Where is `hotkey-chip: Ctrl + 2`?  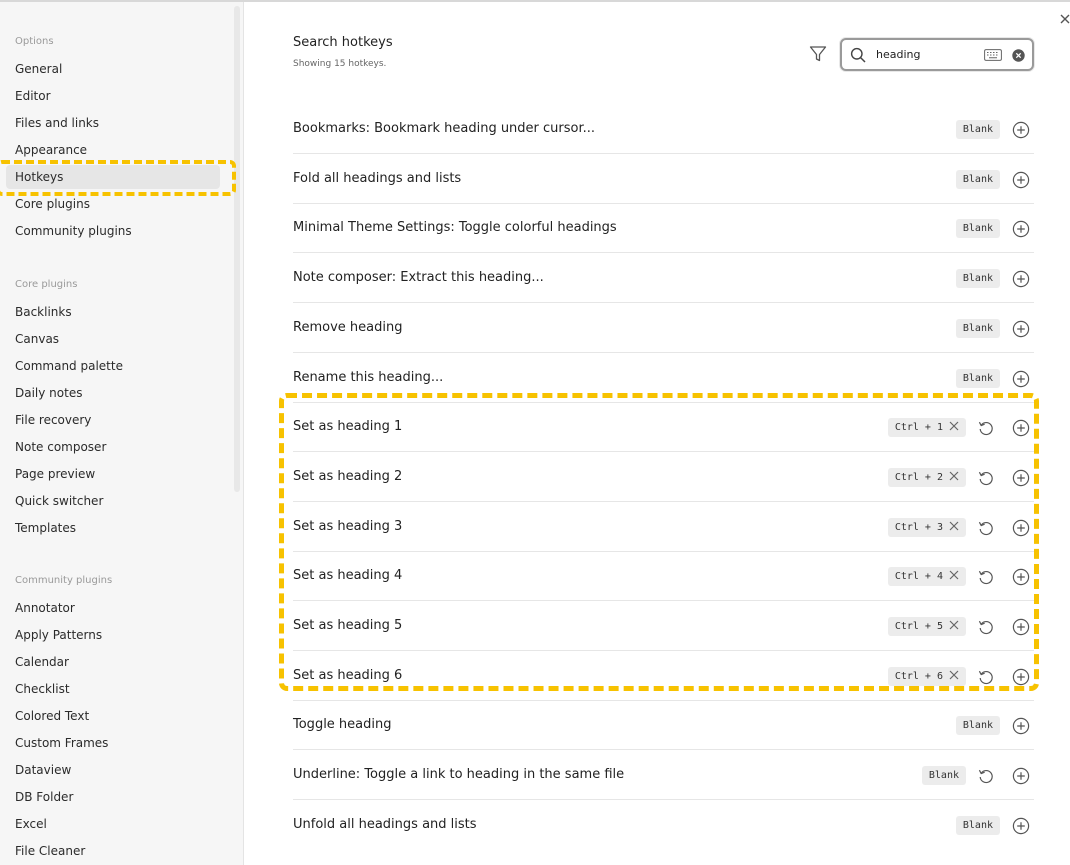 hotkey-chip: Ctrl + 2 is located at coordinates (926, 477).